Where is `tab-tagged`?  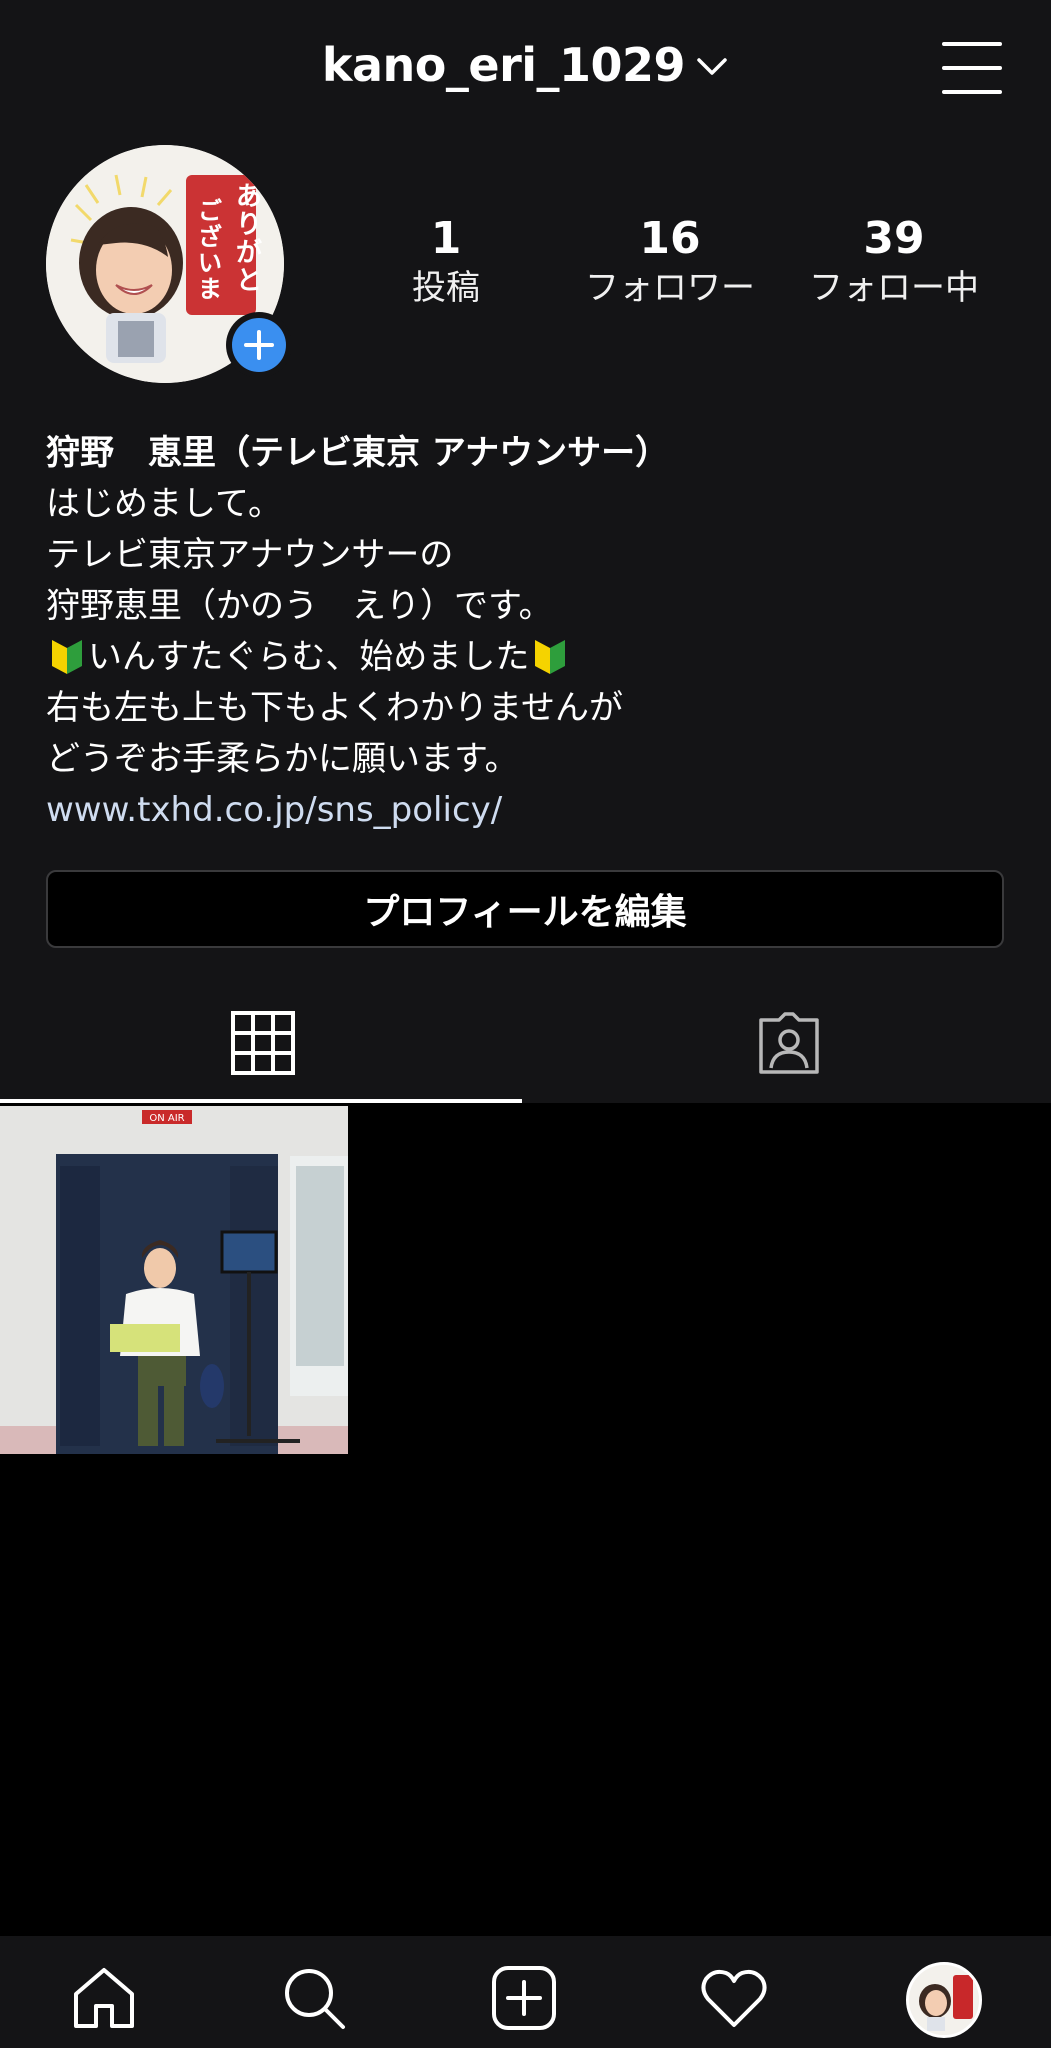 tab-tagged is located at coordinates (788, 1043).